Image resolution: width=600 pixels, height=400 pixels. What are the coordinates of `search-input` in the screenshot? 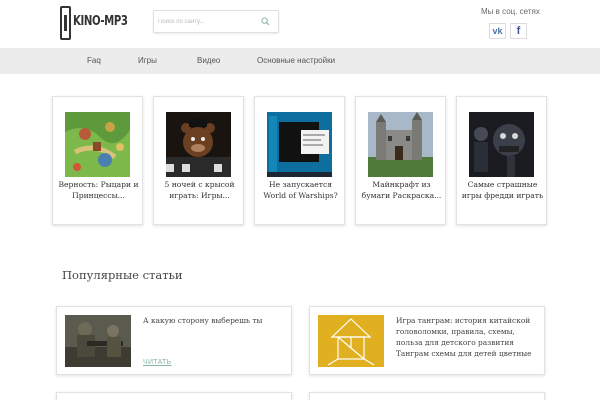 It's located at (208, 22).